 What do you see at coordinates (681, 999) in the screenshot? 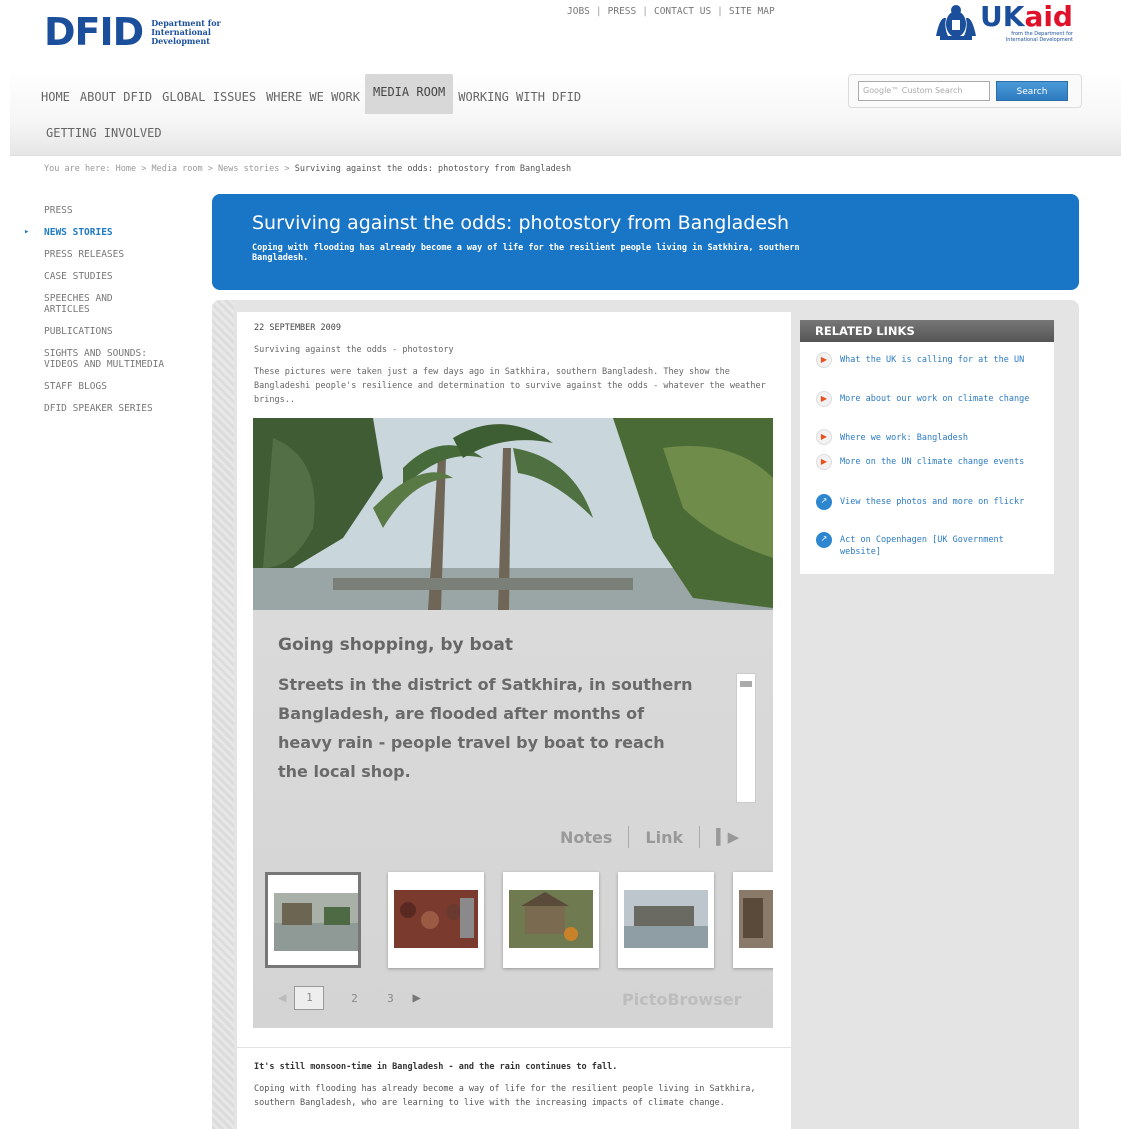
I see `pictobrowser-brand: PictoBrowser` at bounding box center [681, 999].